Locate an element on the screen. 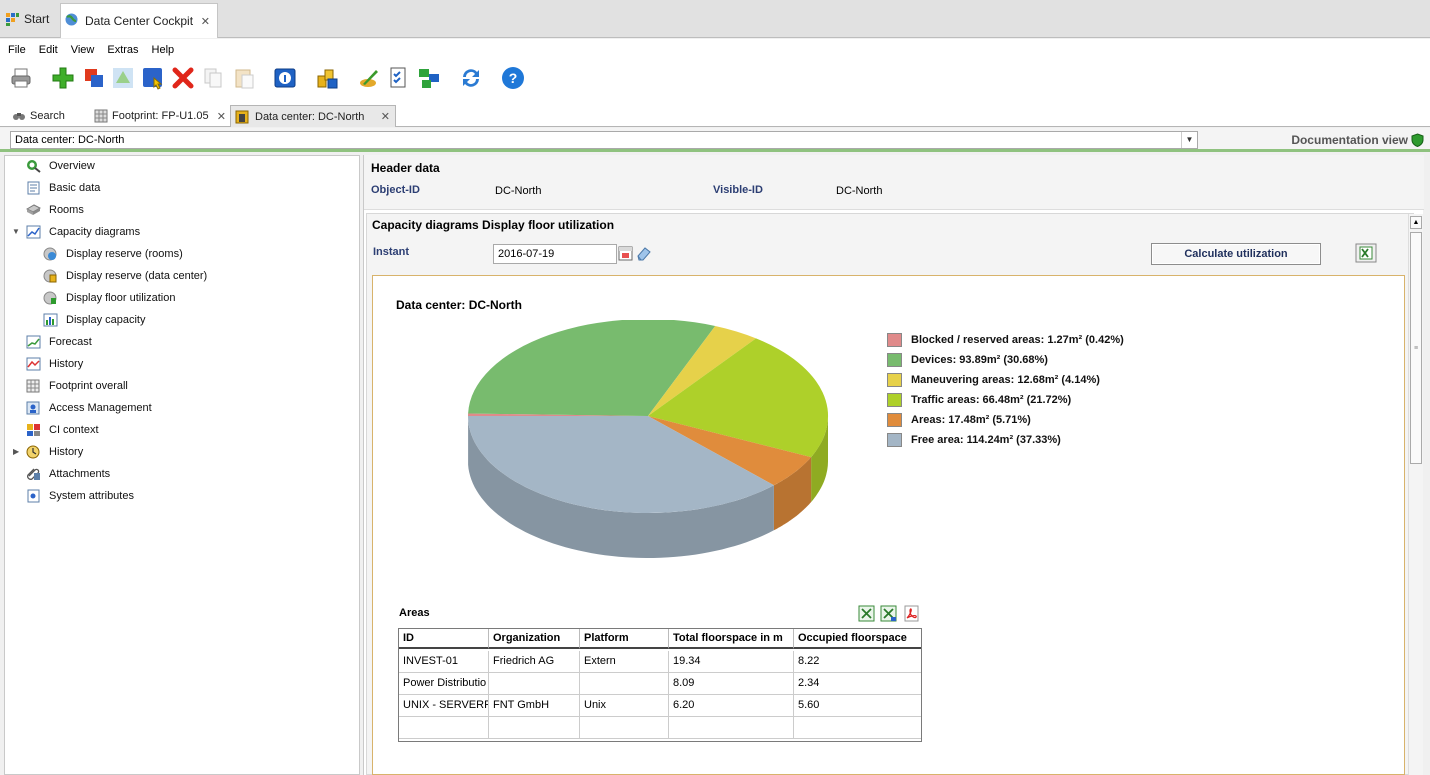 The width and height of the screenshot is (1430, 775). tree-item-label: Basic data is located at coordinates (75, 188).